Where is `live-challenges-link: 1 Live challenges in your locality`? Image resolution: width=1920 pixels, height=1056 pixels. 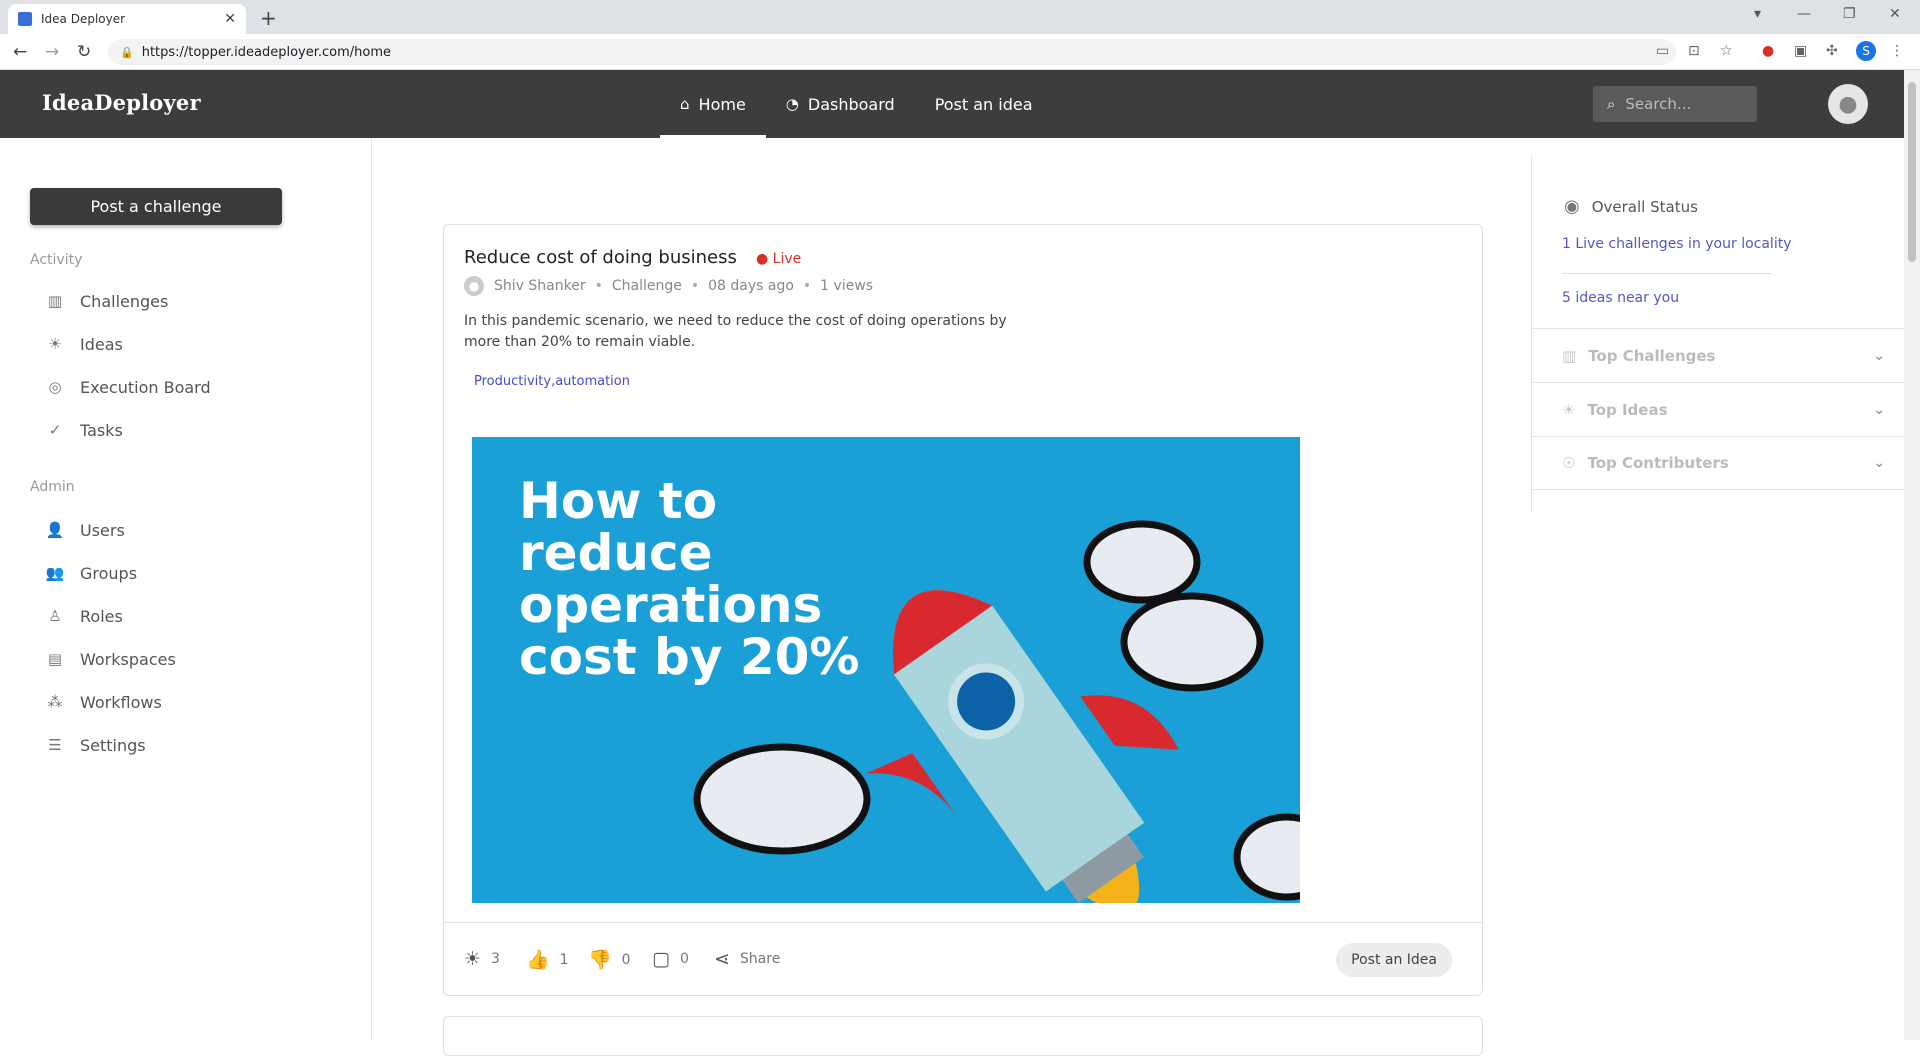 live-challenges-link: 1 Live challenges in your locality is located at coordinates (1676, 244).